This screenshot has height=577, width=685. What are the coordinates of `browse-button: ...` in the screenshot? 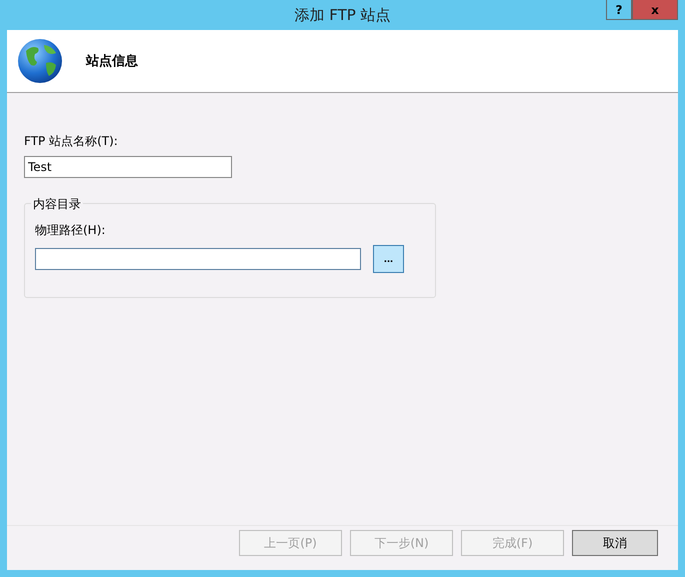 It's located at (388, 259).